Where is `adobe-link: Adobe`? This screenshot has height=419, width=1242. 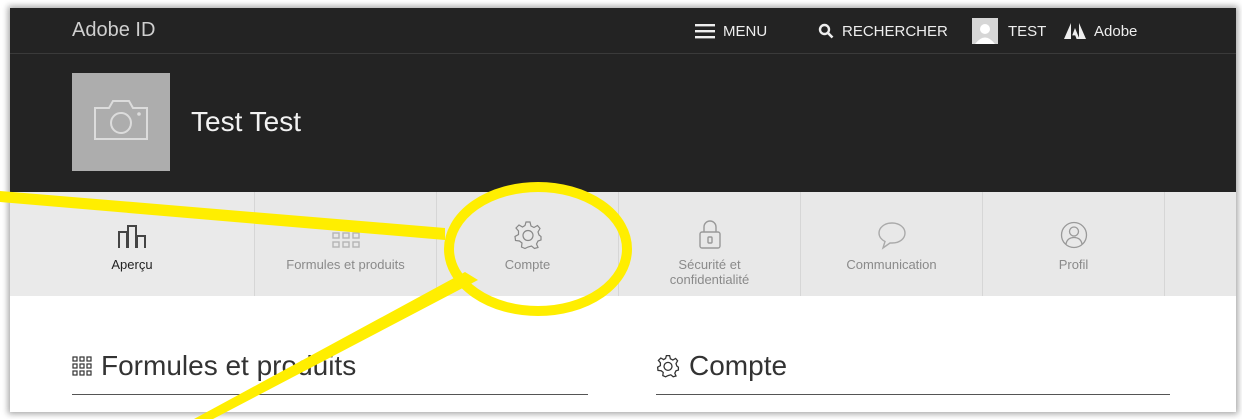
adobe-link: Adobe is located at coordinates (1100, 31).